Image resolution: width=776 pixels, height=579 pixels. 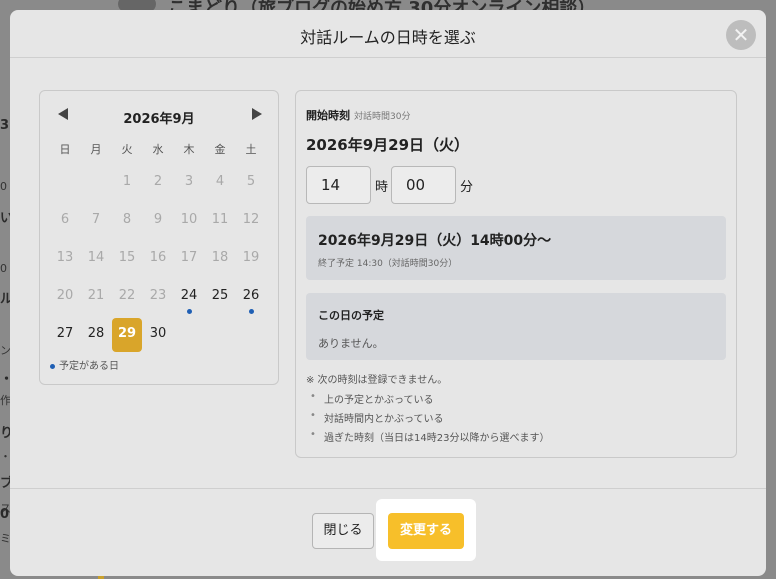 What do you see at coordinates (427, 400) in the screenshot?
I see `note-item: 上の予定とかぶっている` at bounding box center [427, 400].